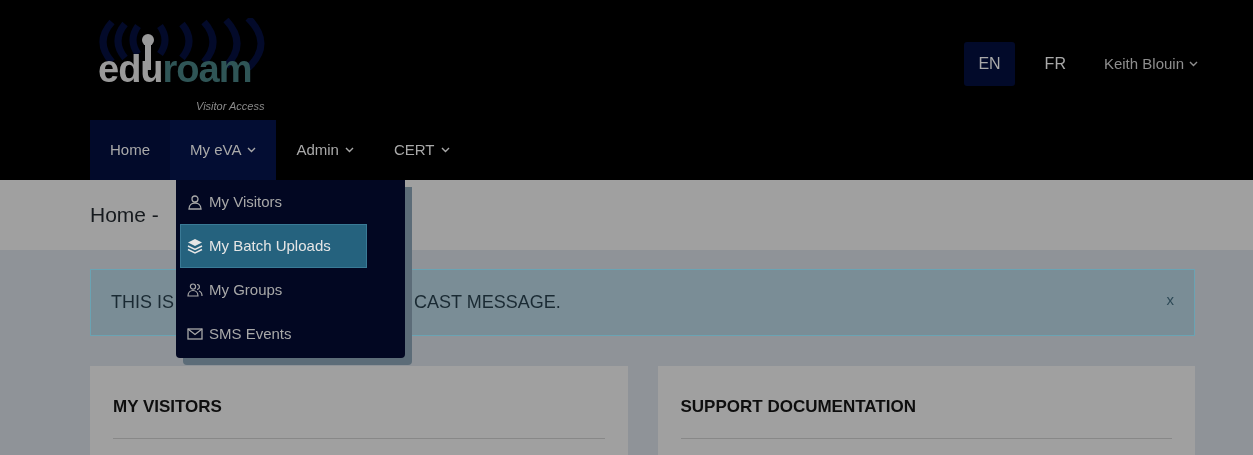 Image resolution: width=1253 pixels, height=455 pixels. Describe the element at coordinates (207, 69) in the screenshot. I see `logo-text: roam` at that location.